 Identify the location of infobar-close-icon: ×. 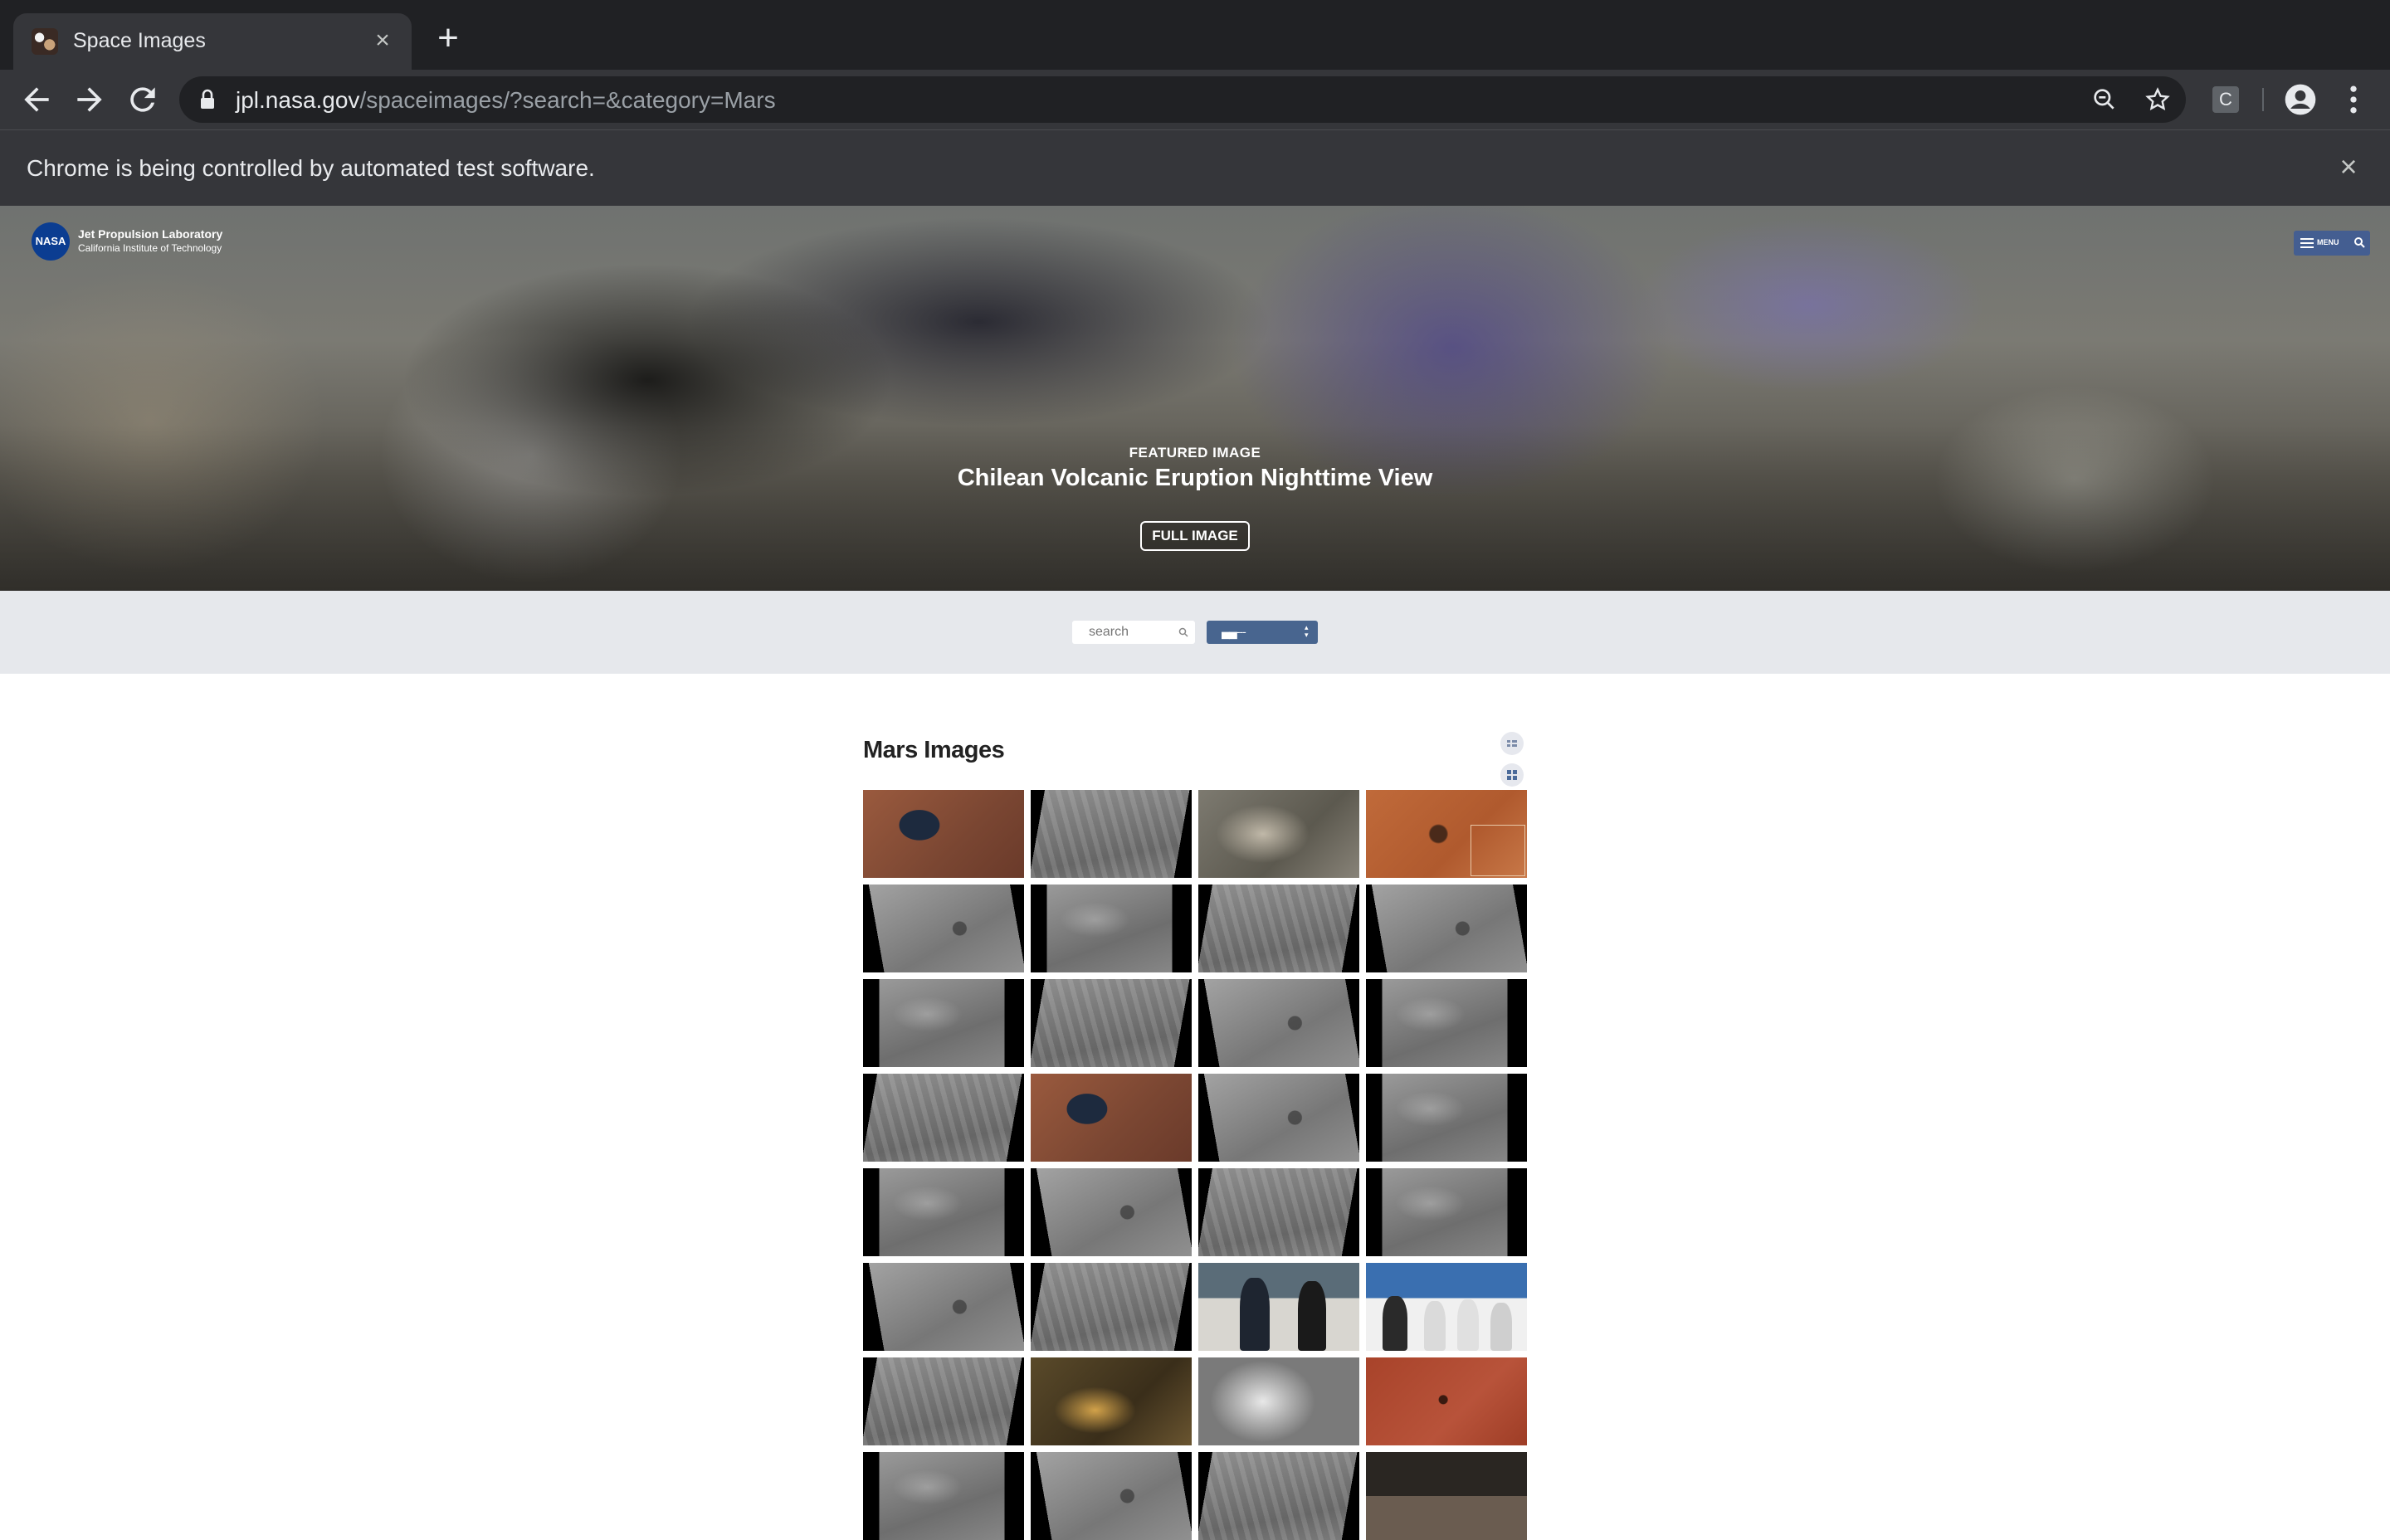
(2349, 166).